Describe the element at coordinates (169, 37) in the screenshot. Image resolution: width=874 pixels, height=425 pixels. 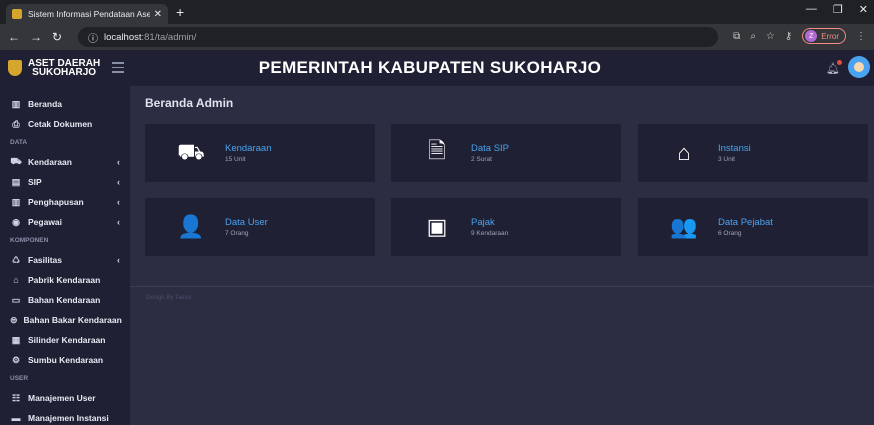
I see `url-path: :81/ta/admin/` at that location.